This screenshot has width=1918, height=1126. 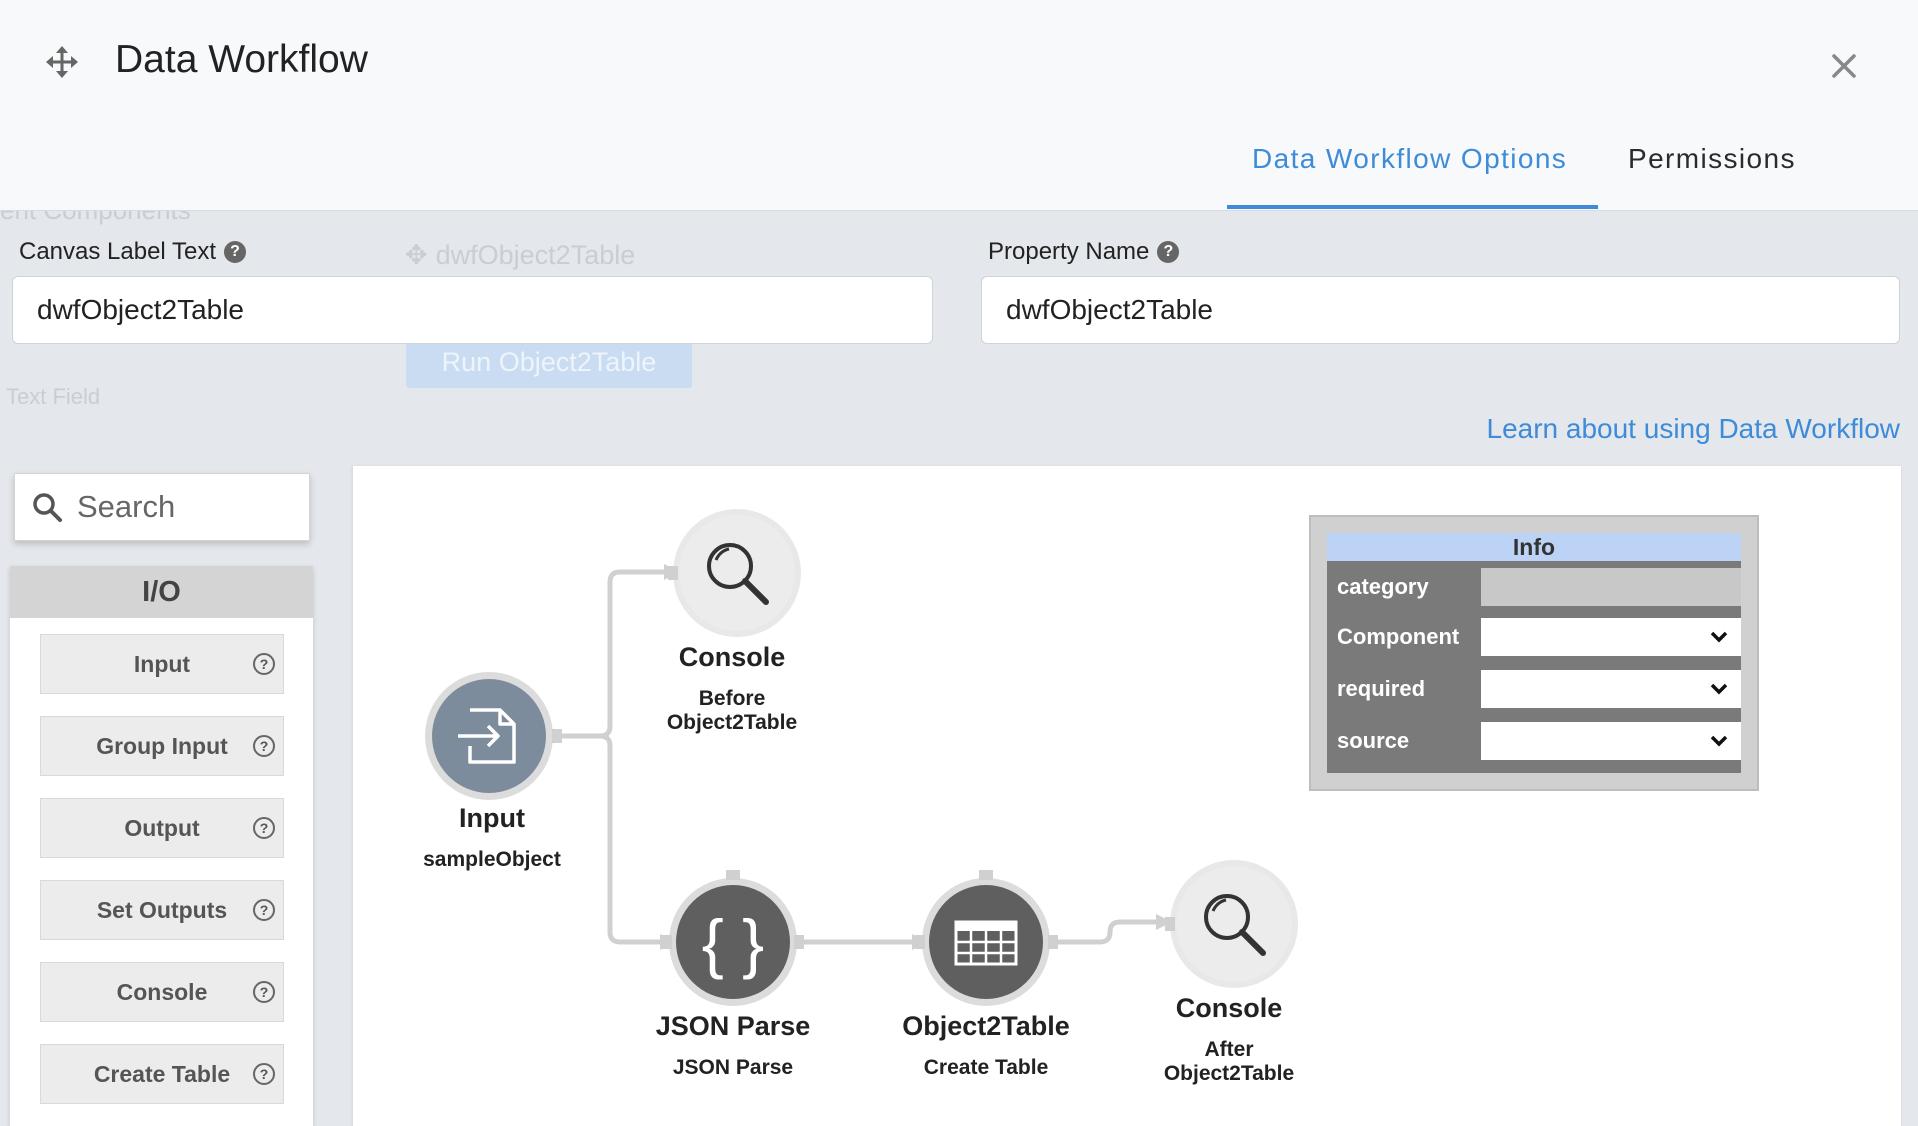 What do you see at coordinates (1534, 547) in the screenshot?
I see `info-panel-title: Info` at bounding box center [1534, 547].